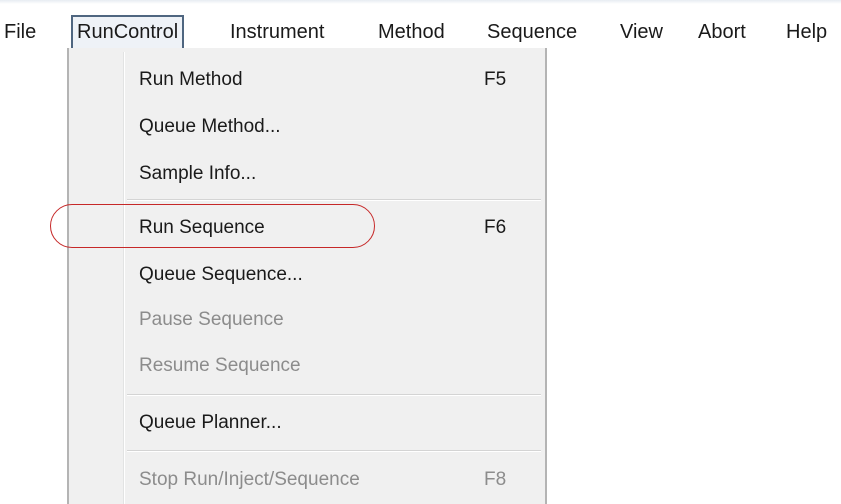 The width and height of the screenshot is (841, 504). I want to click on menu-item-run-sequence: Run Sequence F6, so click(307, 228).